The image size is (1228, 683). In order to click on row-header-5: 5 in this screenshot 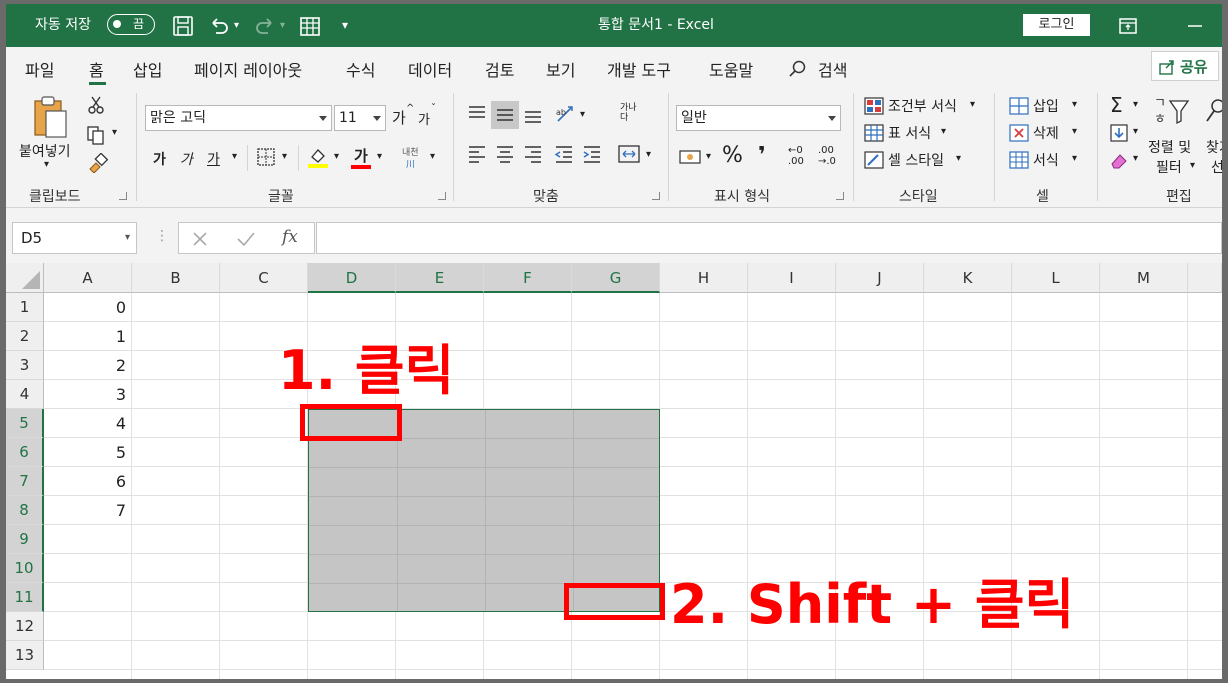, I will do `click(25, 423)`.